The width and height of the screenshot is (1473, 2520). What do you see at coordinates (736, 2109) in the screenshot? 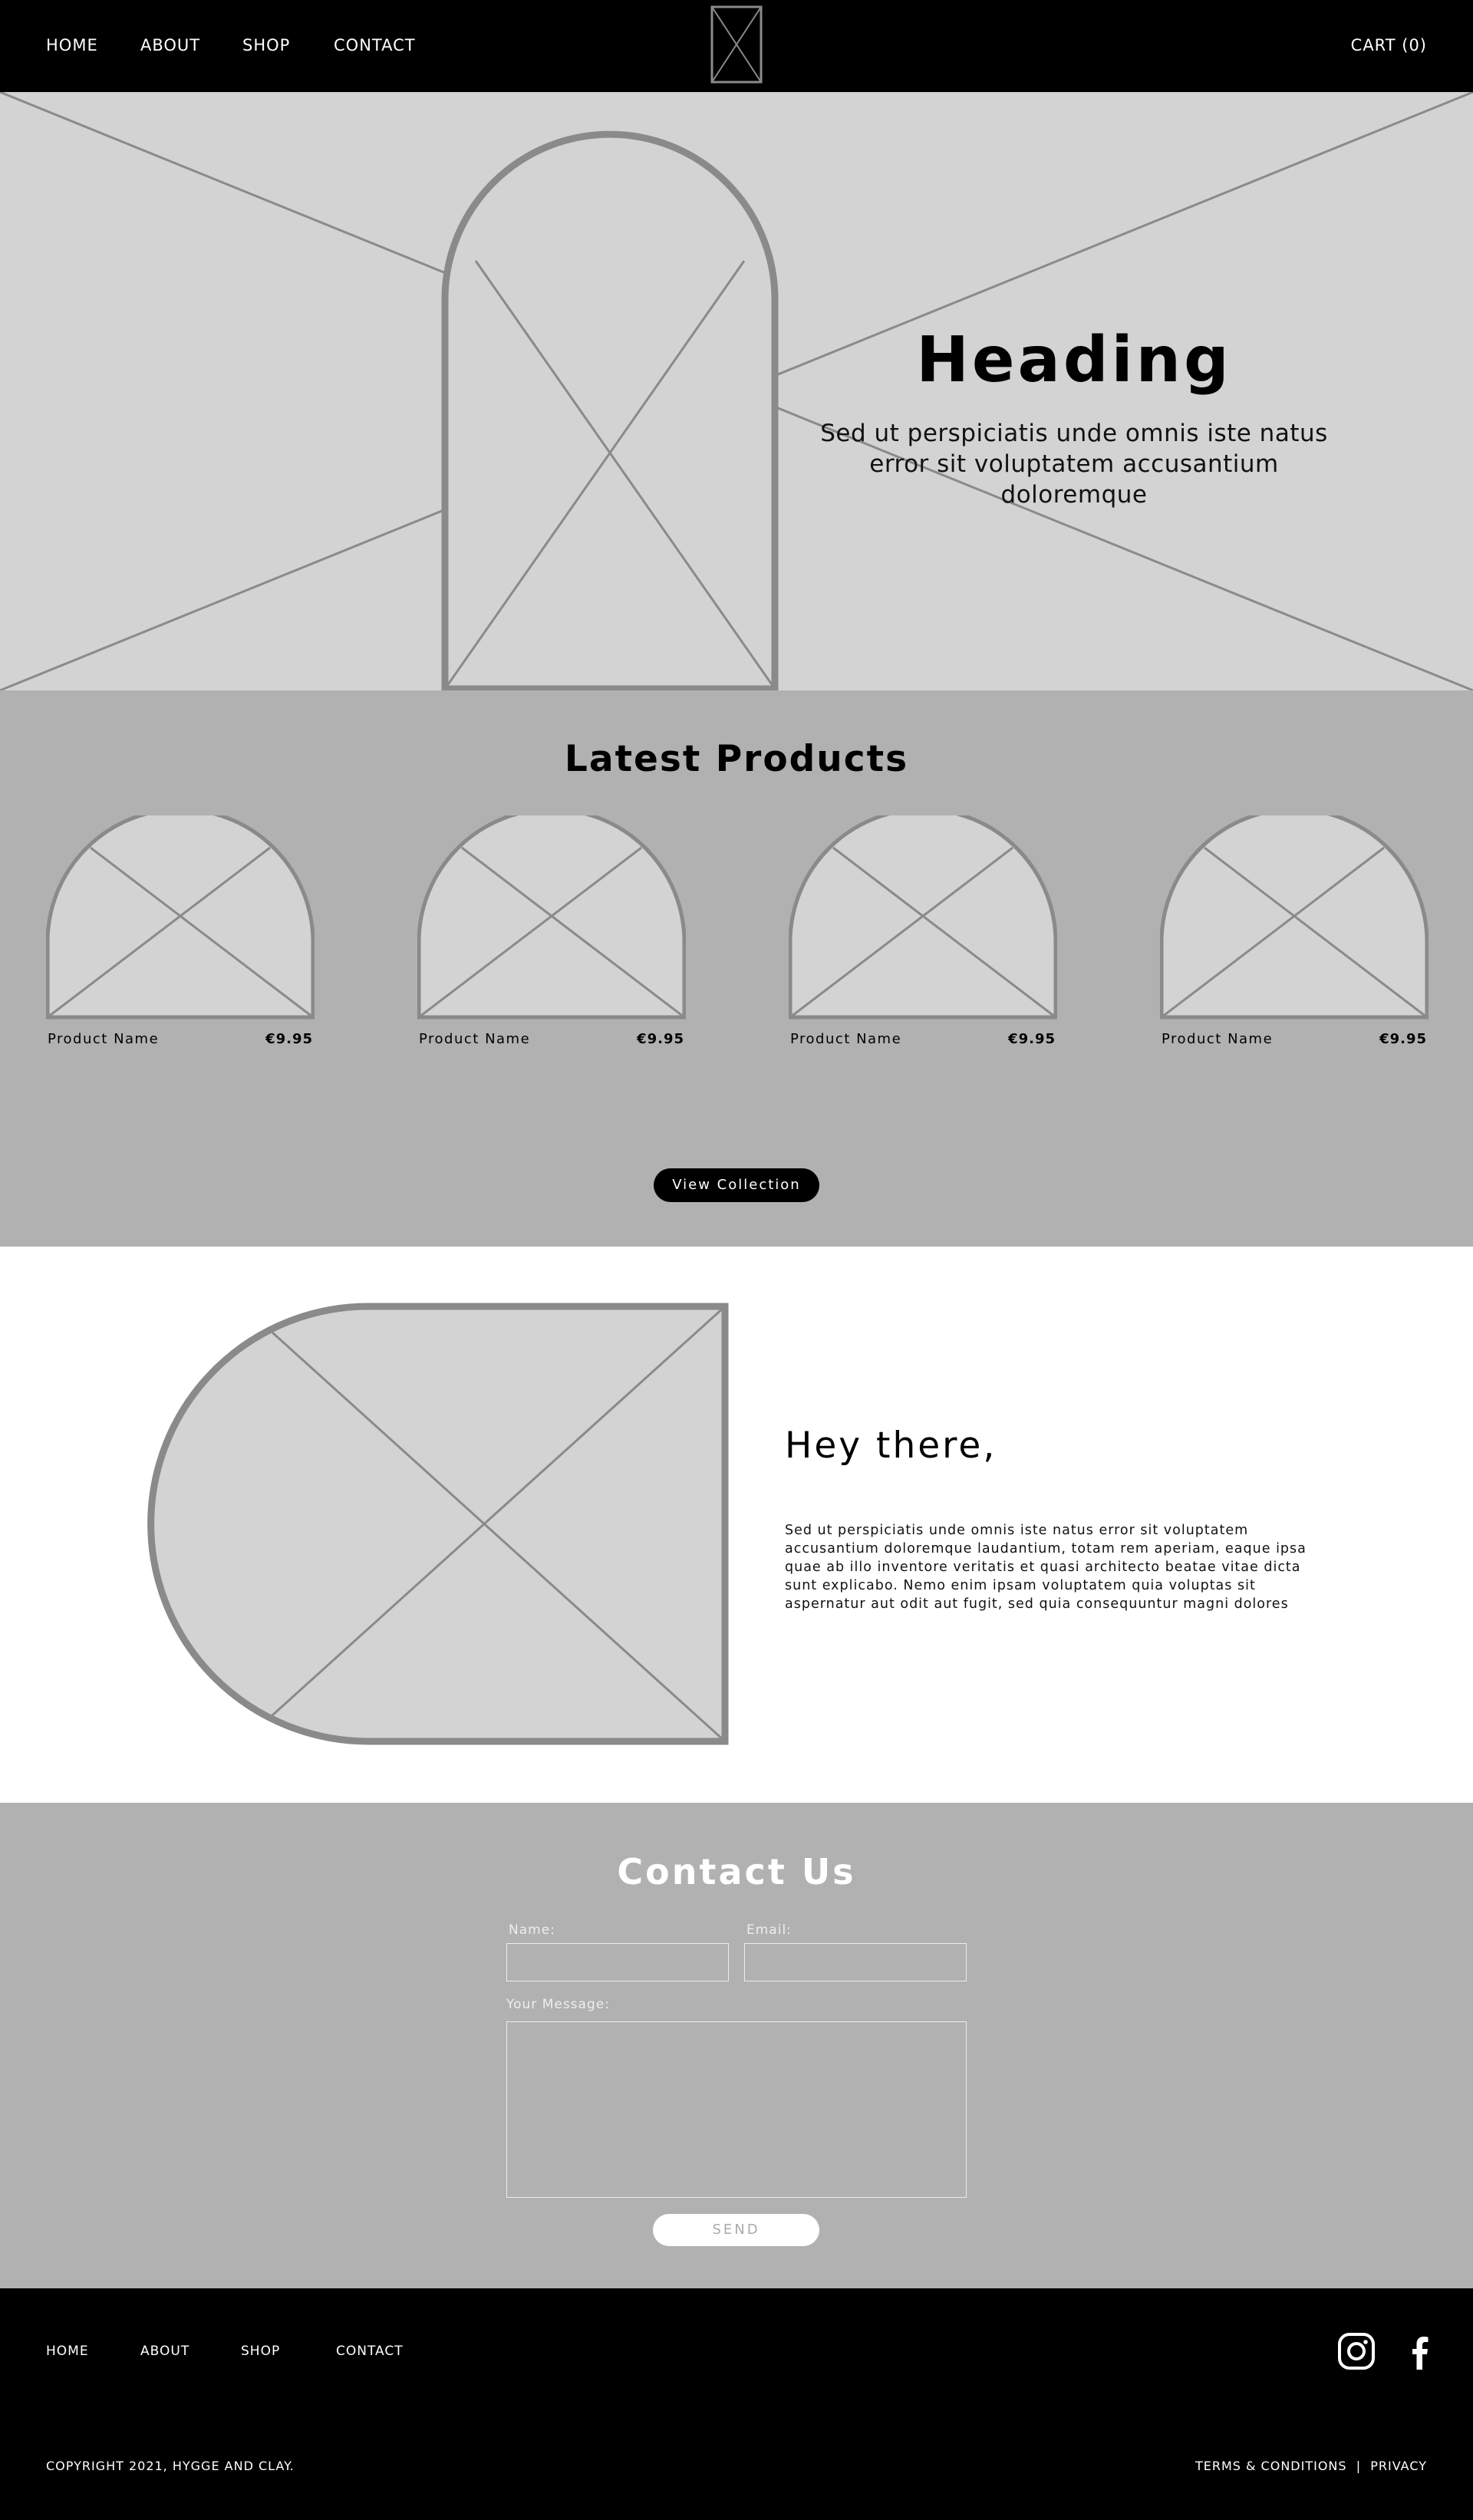
I see `message-textarea` at bounding box center [736, 2109].